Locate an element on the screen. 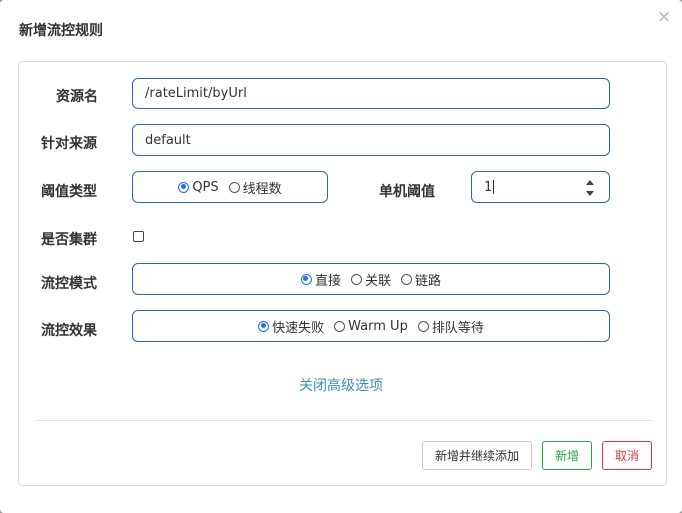 Image resolution: width=682 pixels, height=513 pixels. radio-chain is located at coordinates (406, 279).